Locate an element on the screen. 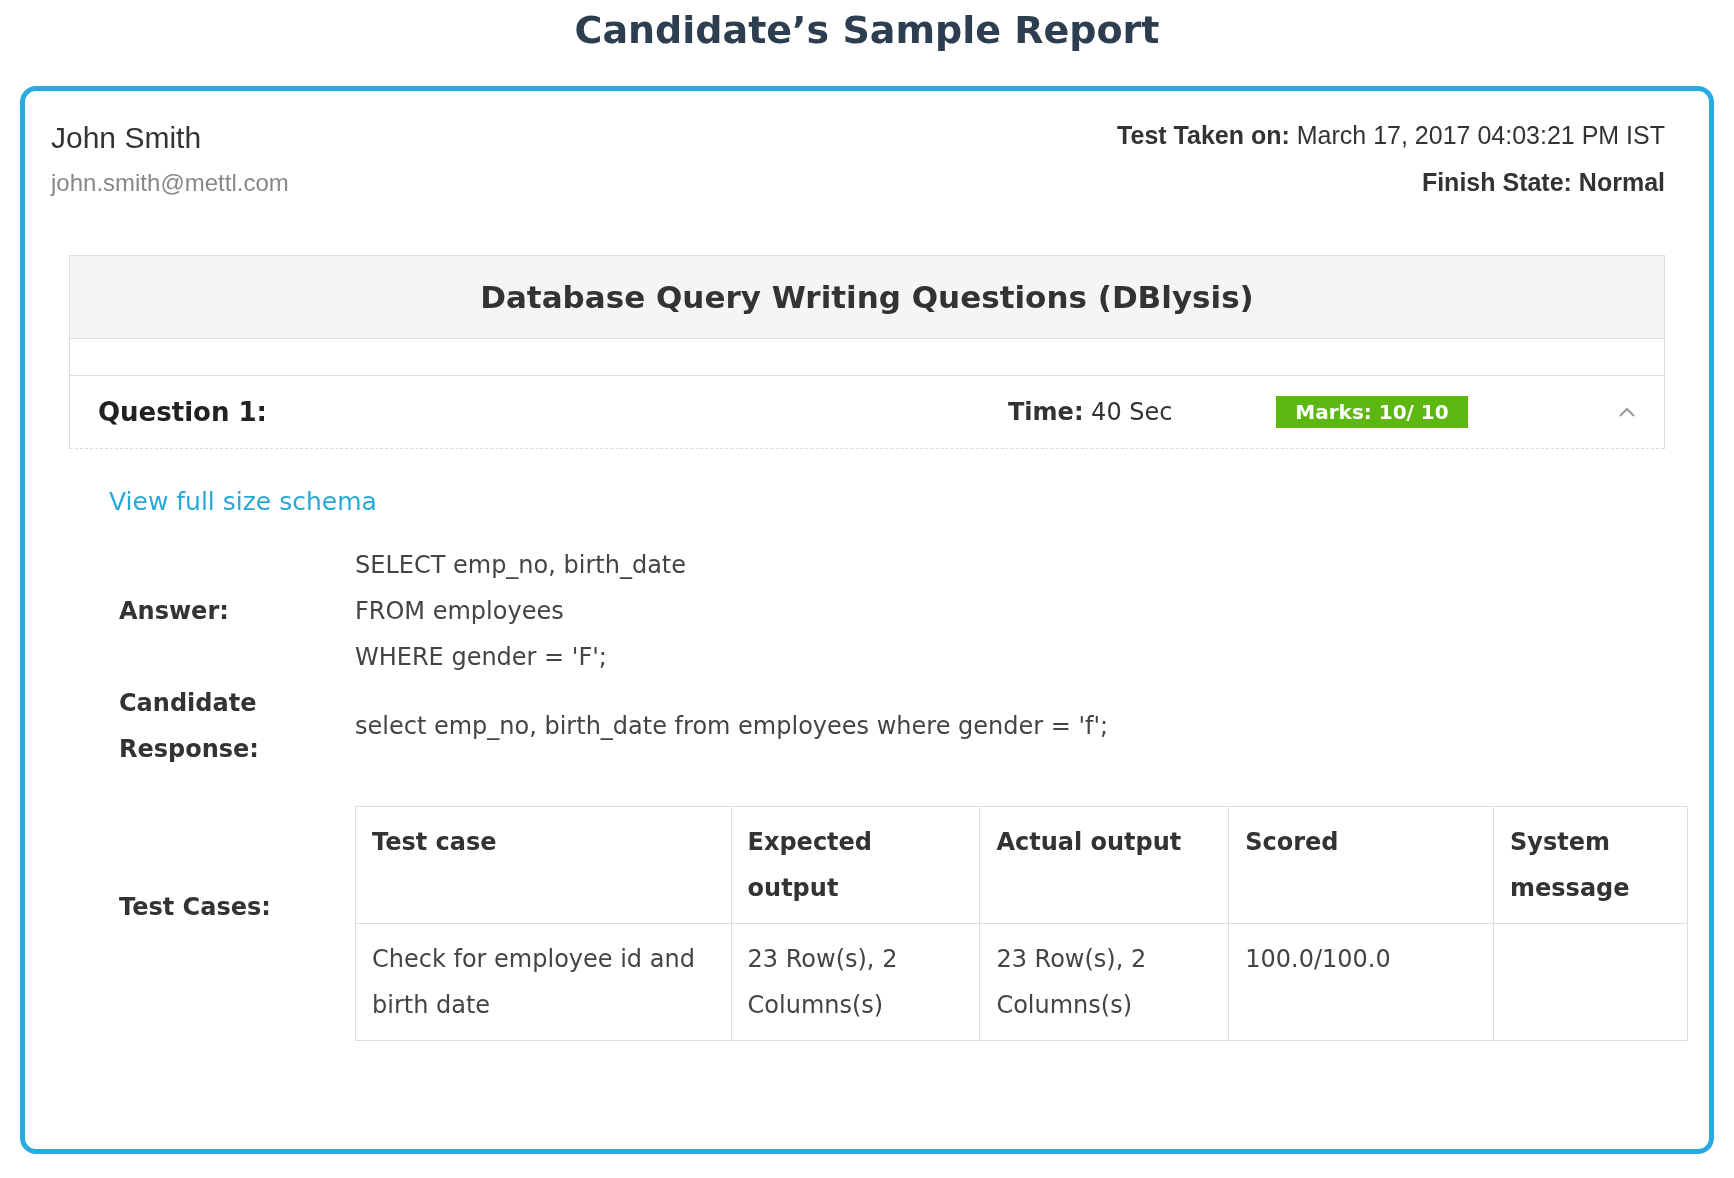 The width and height of the screenshot is (1734, 1178). answer-line: WHERE gender = 'F'; is located at coordinates (481, 657).